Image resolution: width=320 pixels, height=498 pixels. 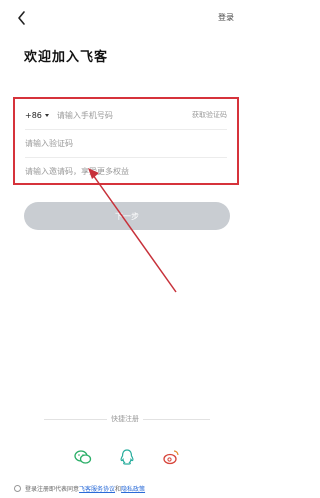 I want to click on caret-down-icon, so click(x=46, y=115).